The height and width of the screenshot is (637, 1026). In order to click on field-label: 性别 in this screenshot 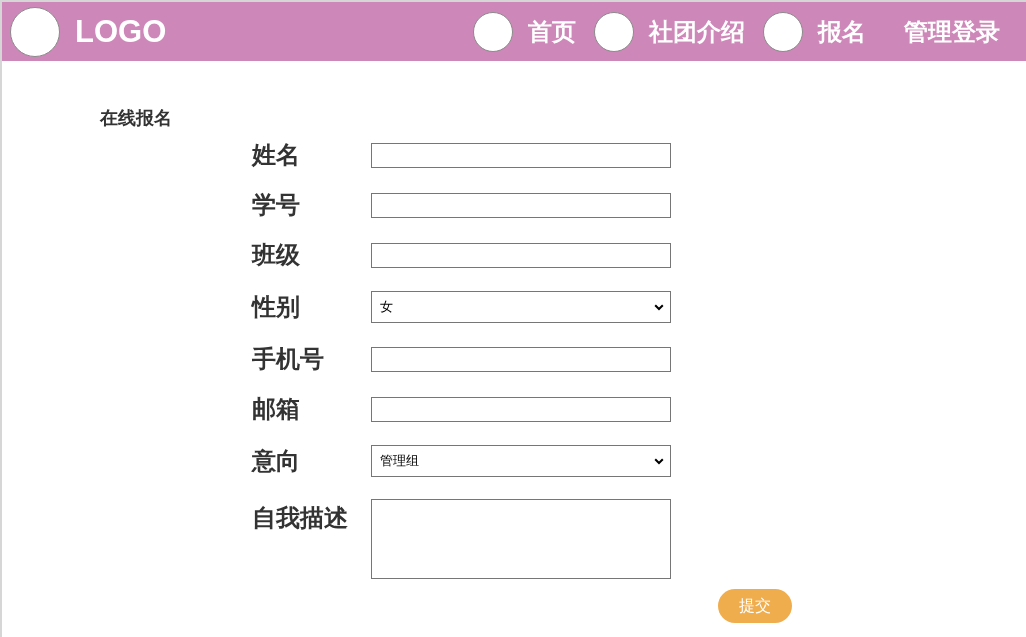, I will do `click(276, 307)`.